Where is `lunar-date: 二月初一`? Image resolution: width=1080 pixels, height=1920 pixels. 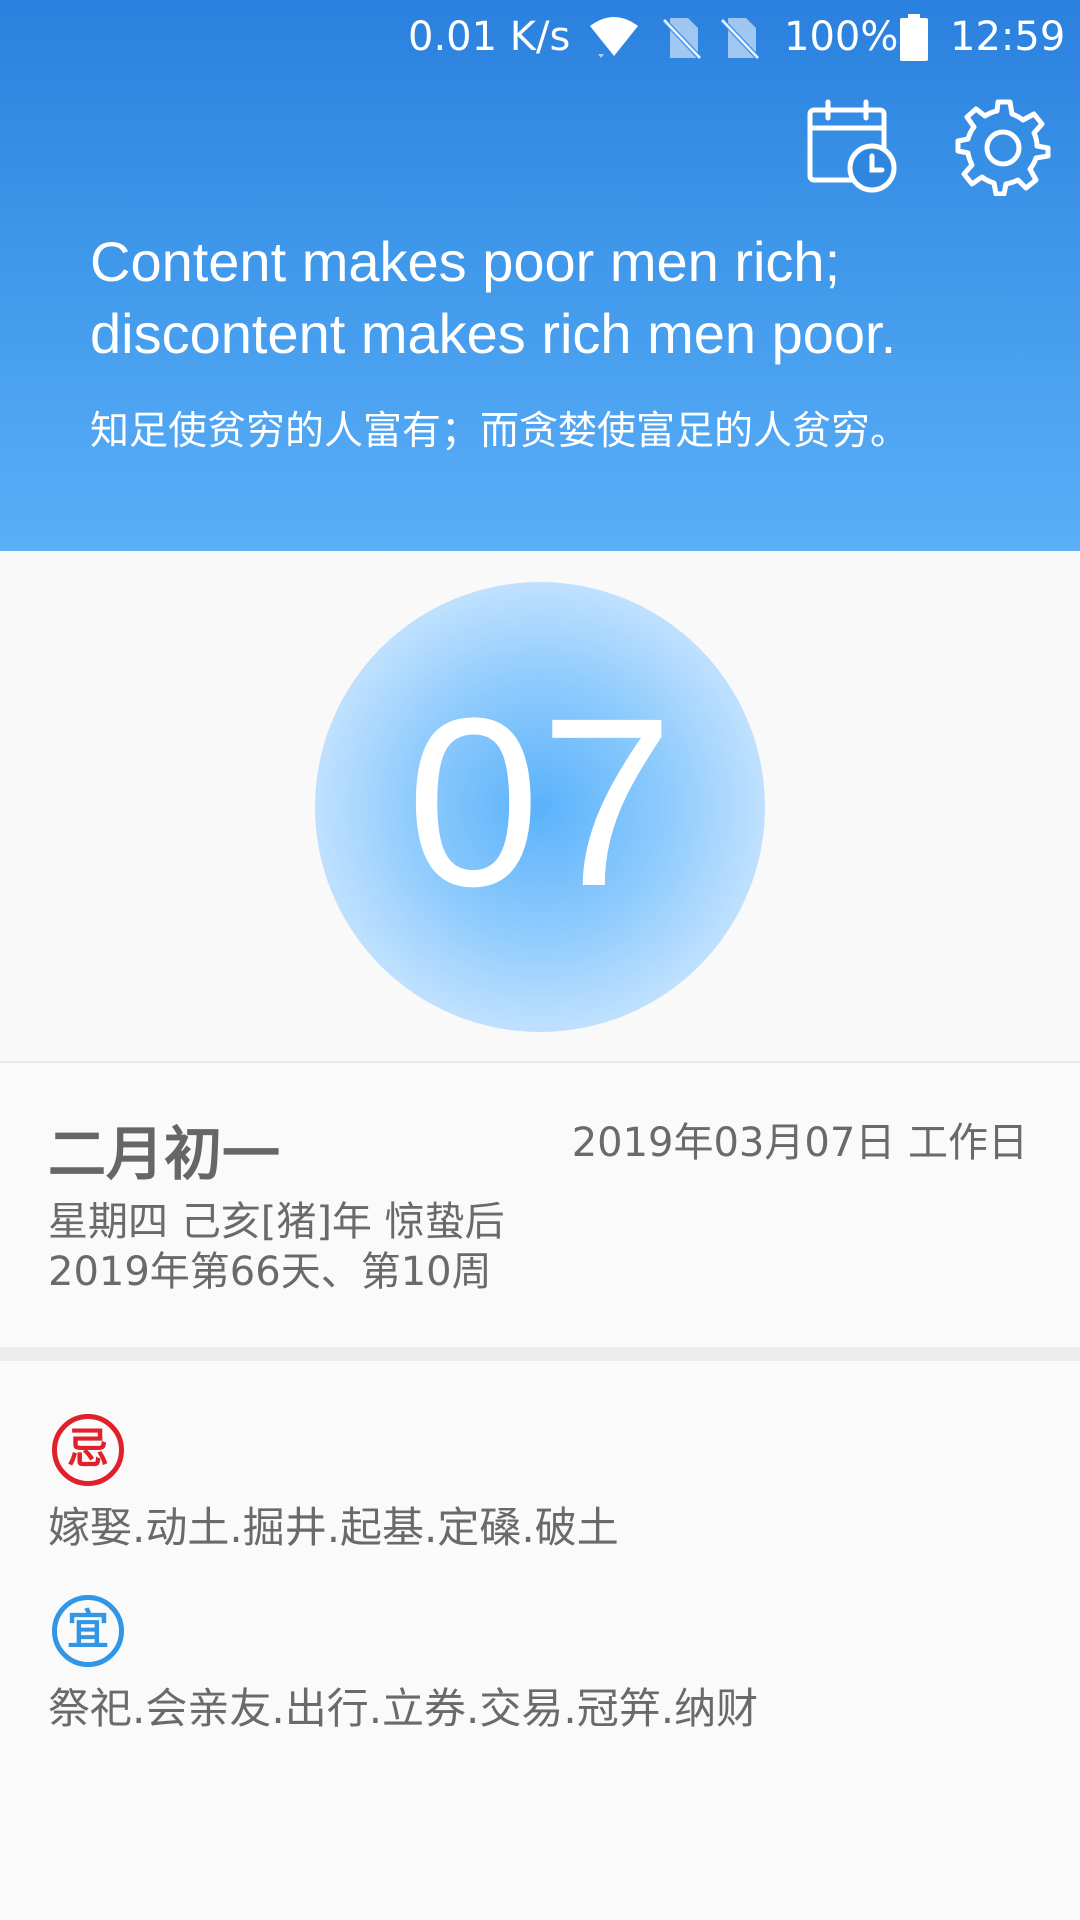 lunar-date: 二月初一 is located at coordinates (164, 1154).